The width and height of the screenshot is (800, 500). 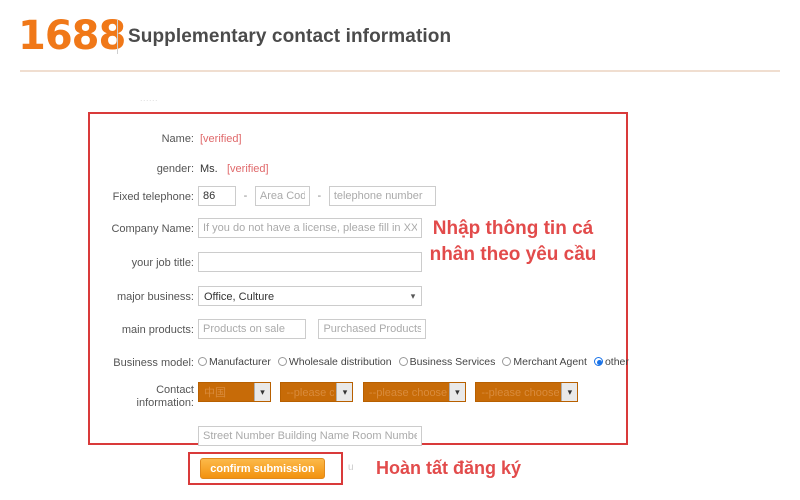 I want to click on form-row-name: Name: [verified], so click(x=358, y=139).